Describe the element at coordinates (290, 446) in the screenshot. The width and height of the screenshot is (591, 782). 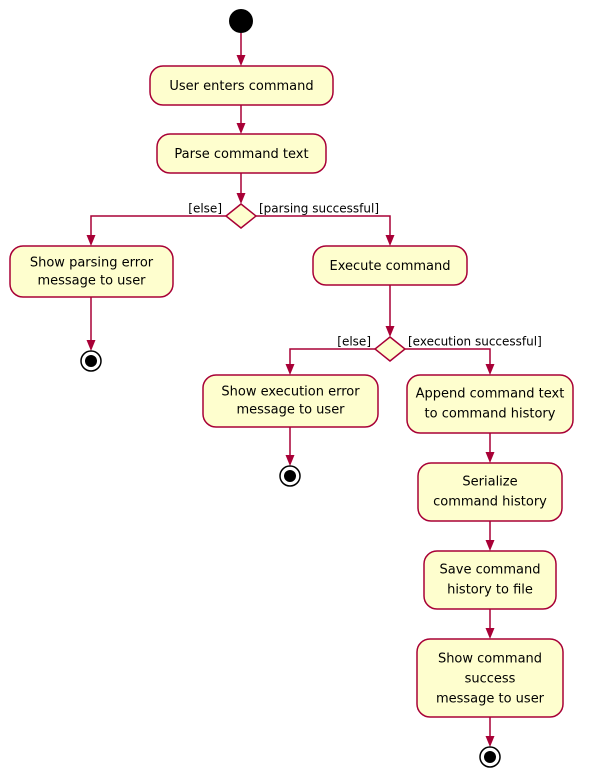
I see `edge-show-execution-error-to-end` at that location.